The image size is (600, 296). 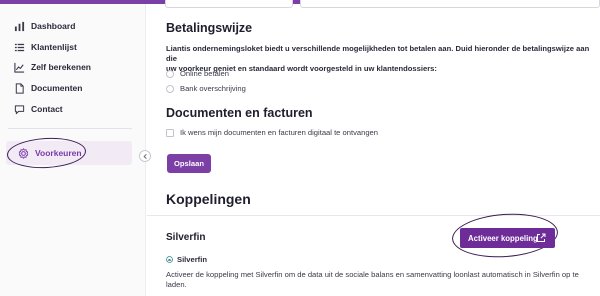 I want to click on radio-bank-overschrijving: Bank overschrijving, so click(x=206, y=88).